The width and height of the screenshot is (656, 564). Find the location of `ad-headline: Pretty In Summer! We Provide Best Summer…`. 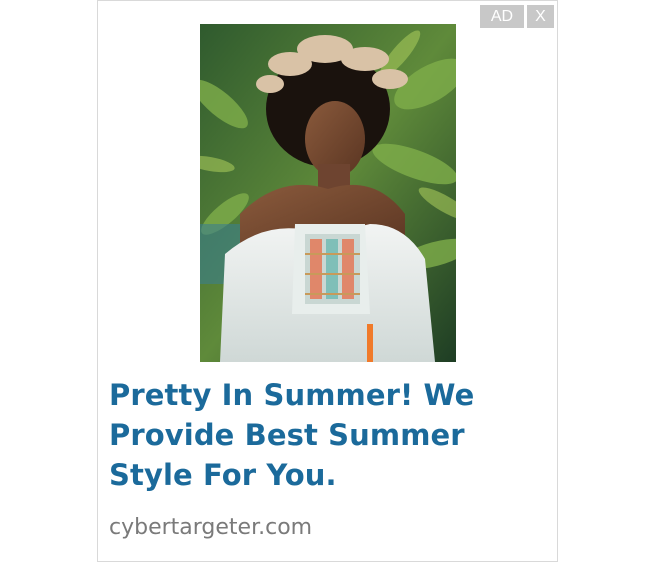

ad-headline: Pretty In Summer! We Provide Best Summer… is located at coordinates (329, 435).